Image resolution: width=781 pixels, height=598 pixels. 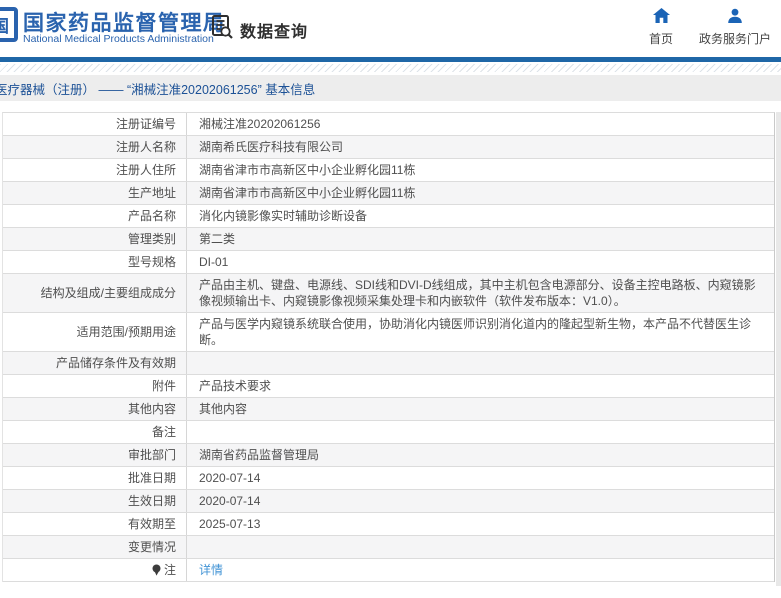 I want to click on row-label-text: 注册人名称, so click(x=145, y=147).